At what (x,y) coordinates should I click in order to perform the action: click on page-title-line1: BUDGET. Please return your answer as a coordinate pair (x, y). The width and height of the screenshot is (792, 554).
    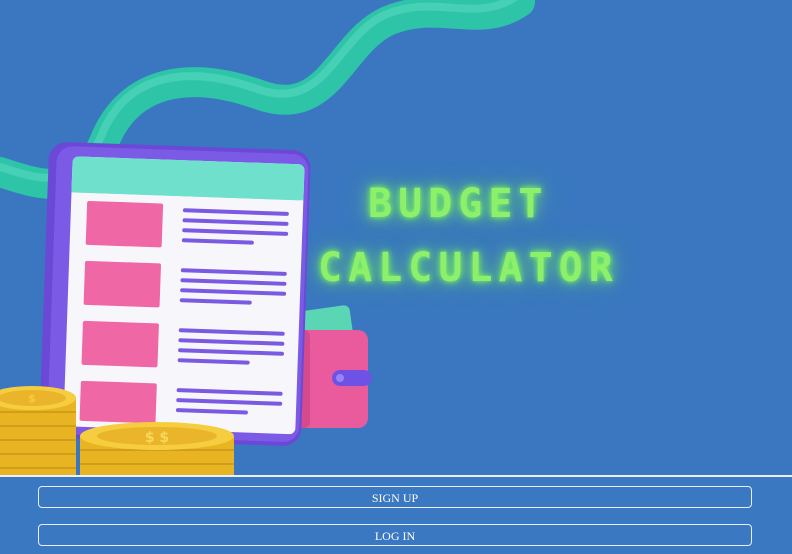
    Looking at the image, I should click on (458, 204).